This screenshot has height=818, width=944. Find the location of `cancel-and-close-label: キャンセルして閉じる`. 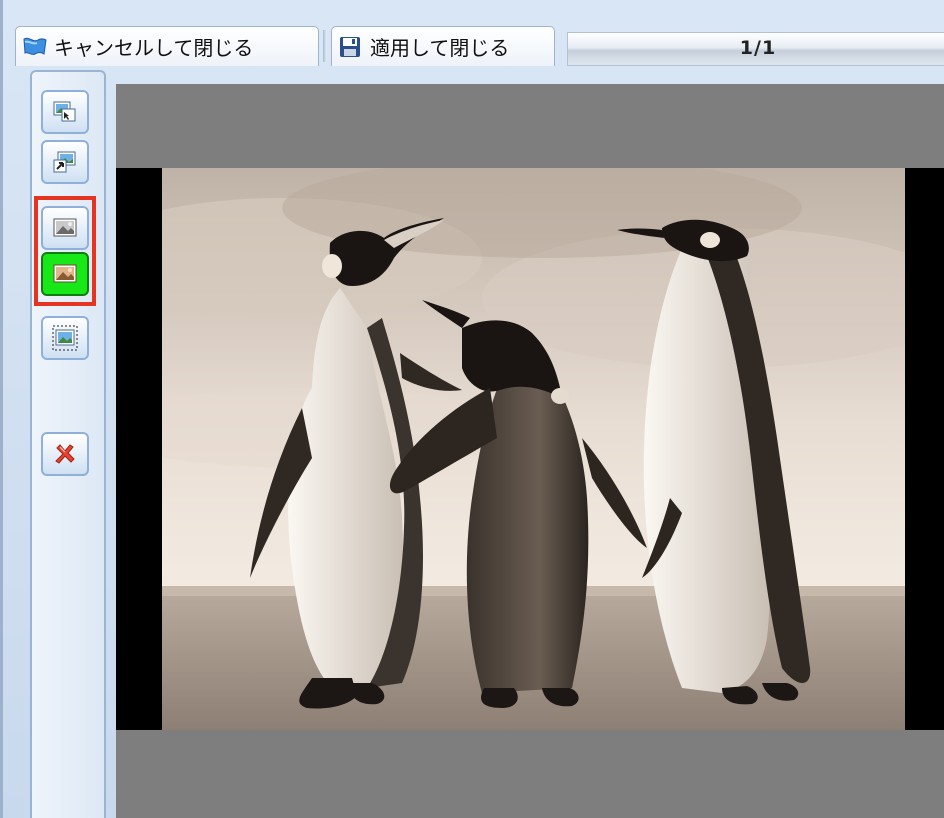

cancel-and-close-label: キャンセルして閉じる is located at coordinates (154, 48).